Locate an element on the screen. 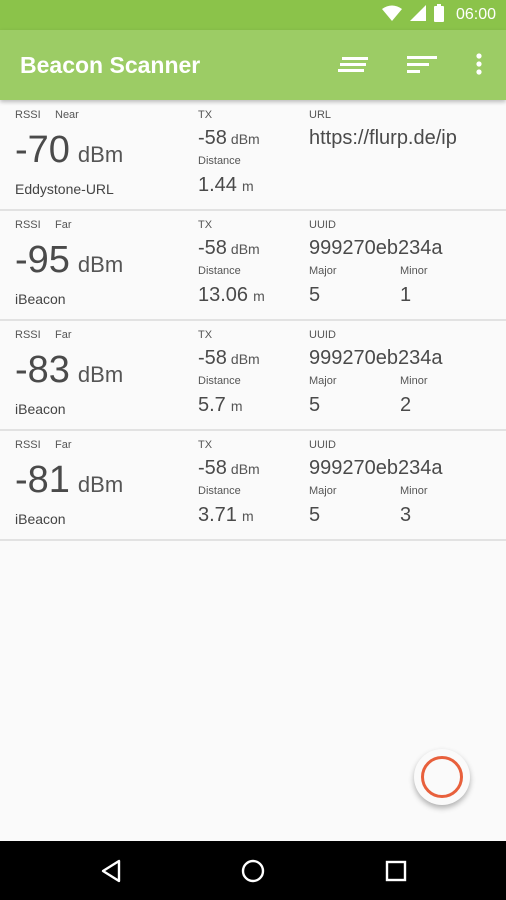 The height and width of the screenshot is (900, 506). filter-icon is located at coordinates (421, 65).